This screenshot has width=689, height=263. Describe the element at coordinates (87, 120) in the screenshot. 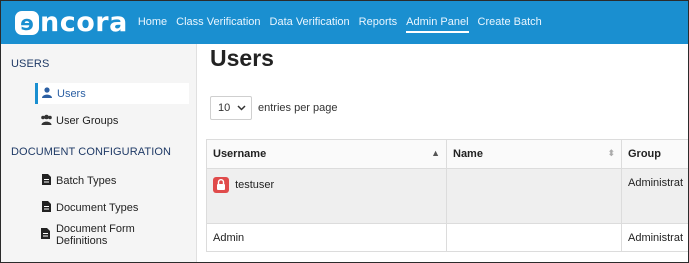

I see `sidebar-item-label: User Groups` at that location.